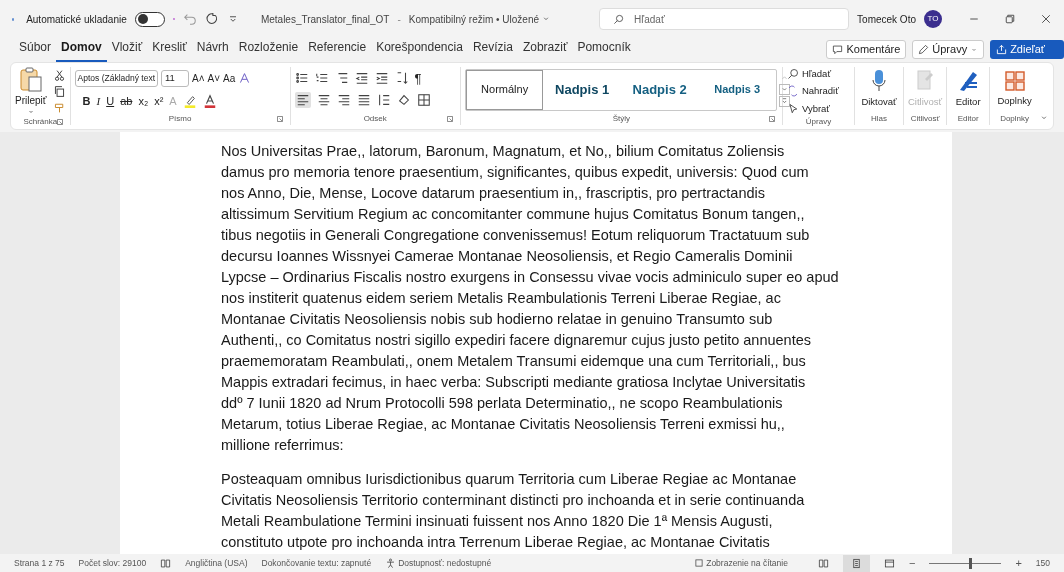 This screenshot has width=1064, height=572. What do you see at coordinates (545, 50) in the screenshot?
I see `ribbon-tab: Zobraziť` at bounding box center [545, 50].